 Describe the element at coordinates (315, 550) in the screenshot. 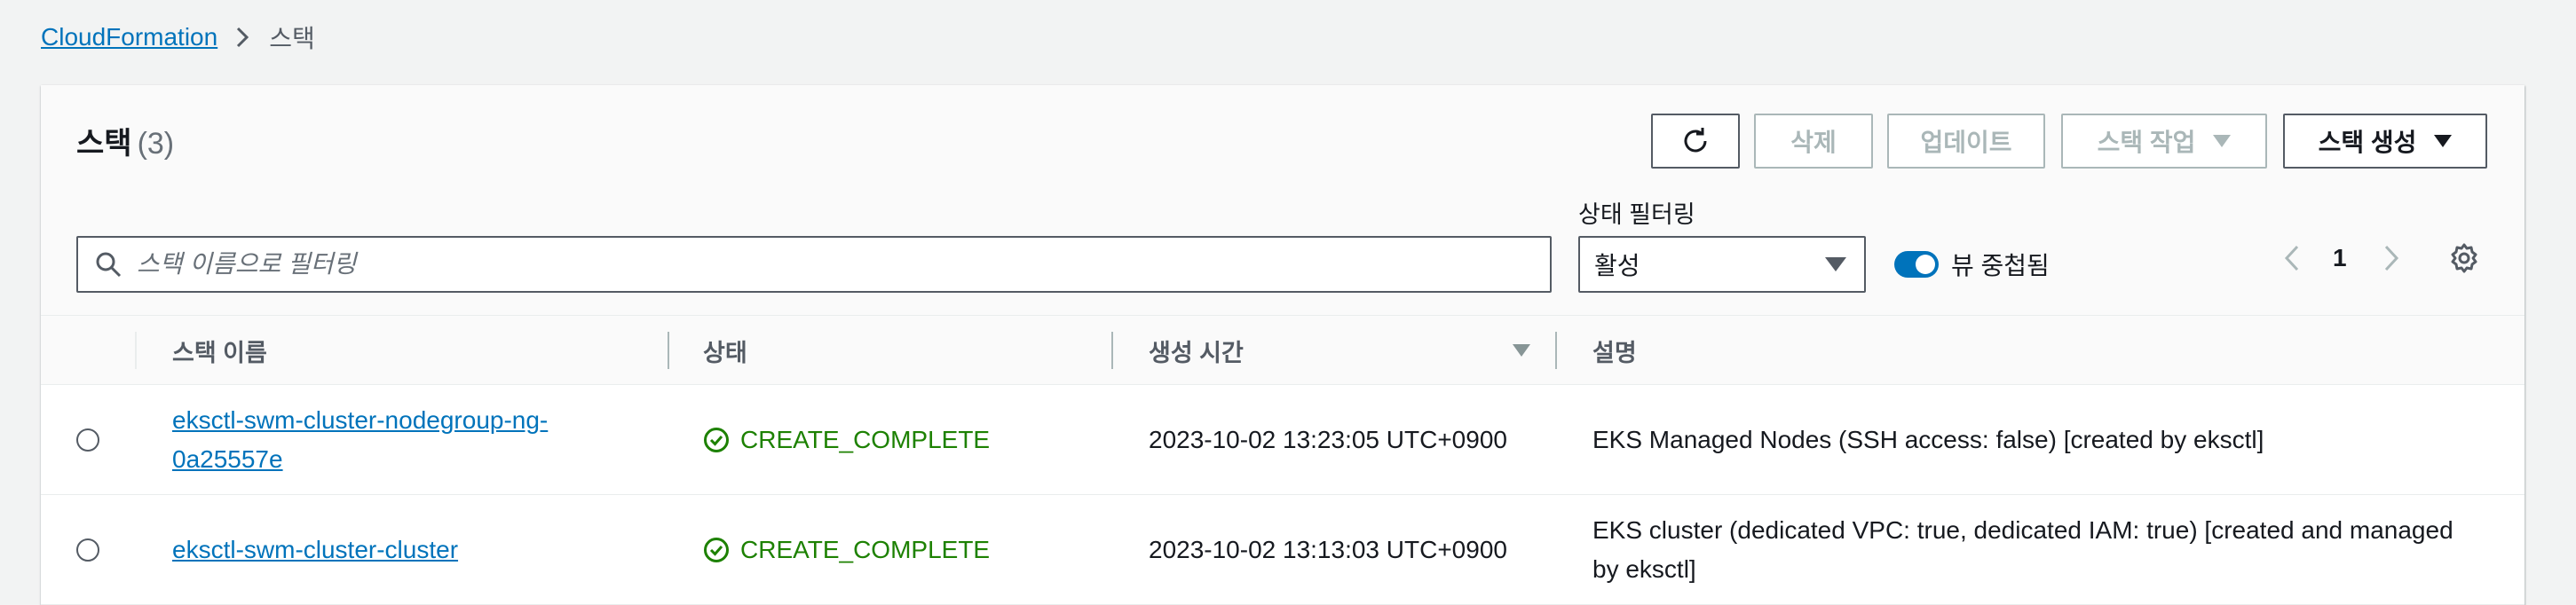

I see `stack-name-link: eksctl-swm-cluster-cluster` at that location.